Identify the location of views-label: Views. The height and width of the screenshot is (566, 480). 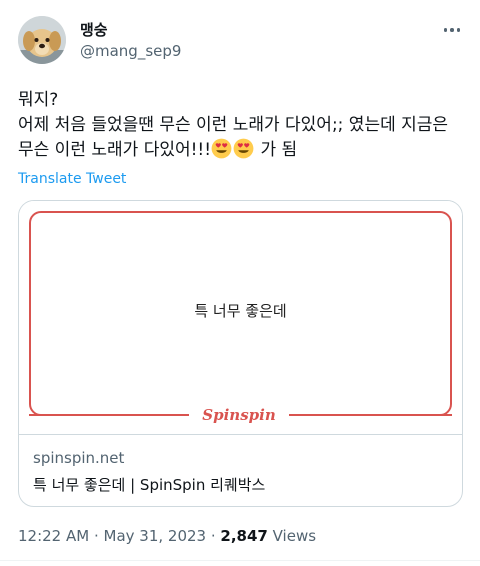
(292, 536).